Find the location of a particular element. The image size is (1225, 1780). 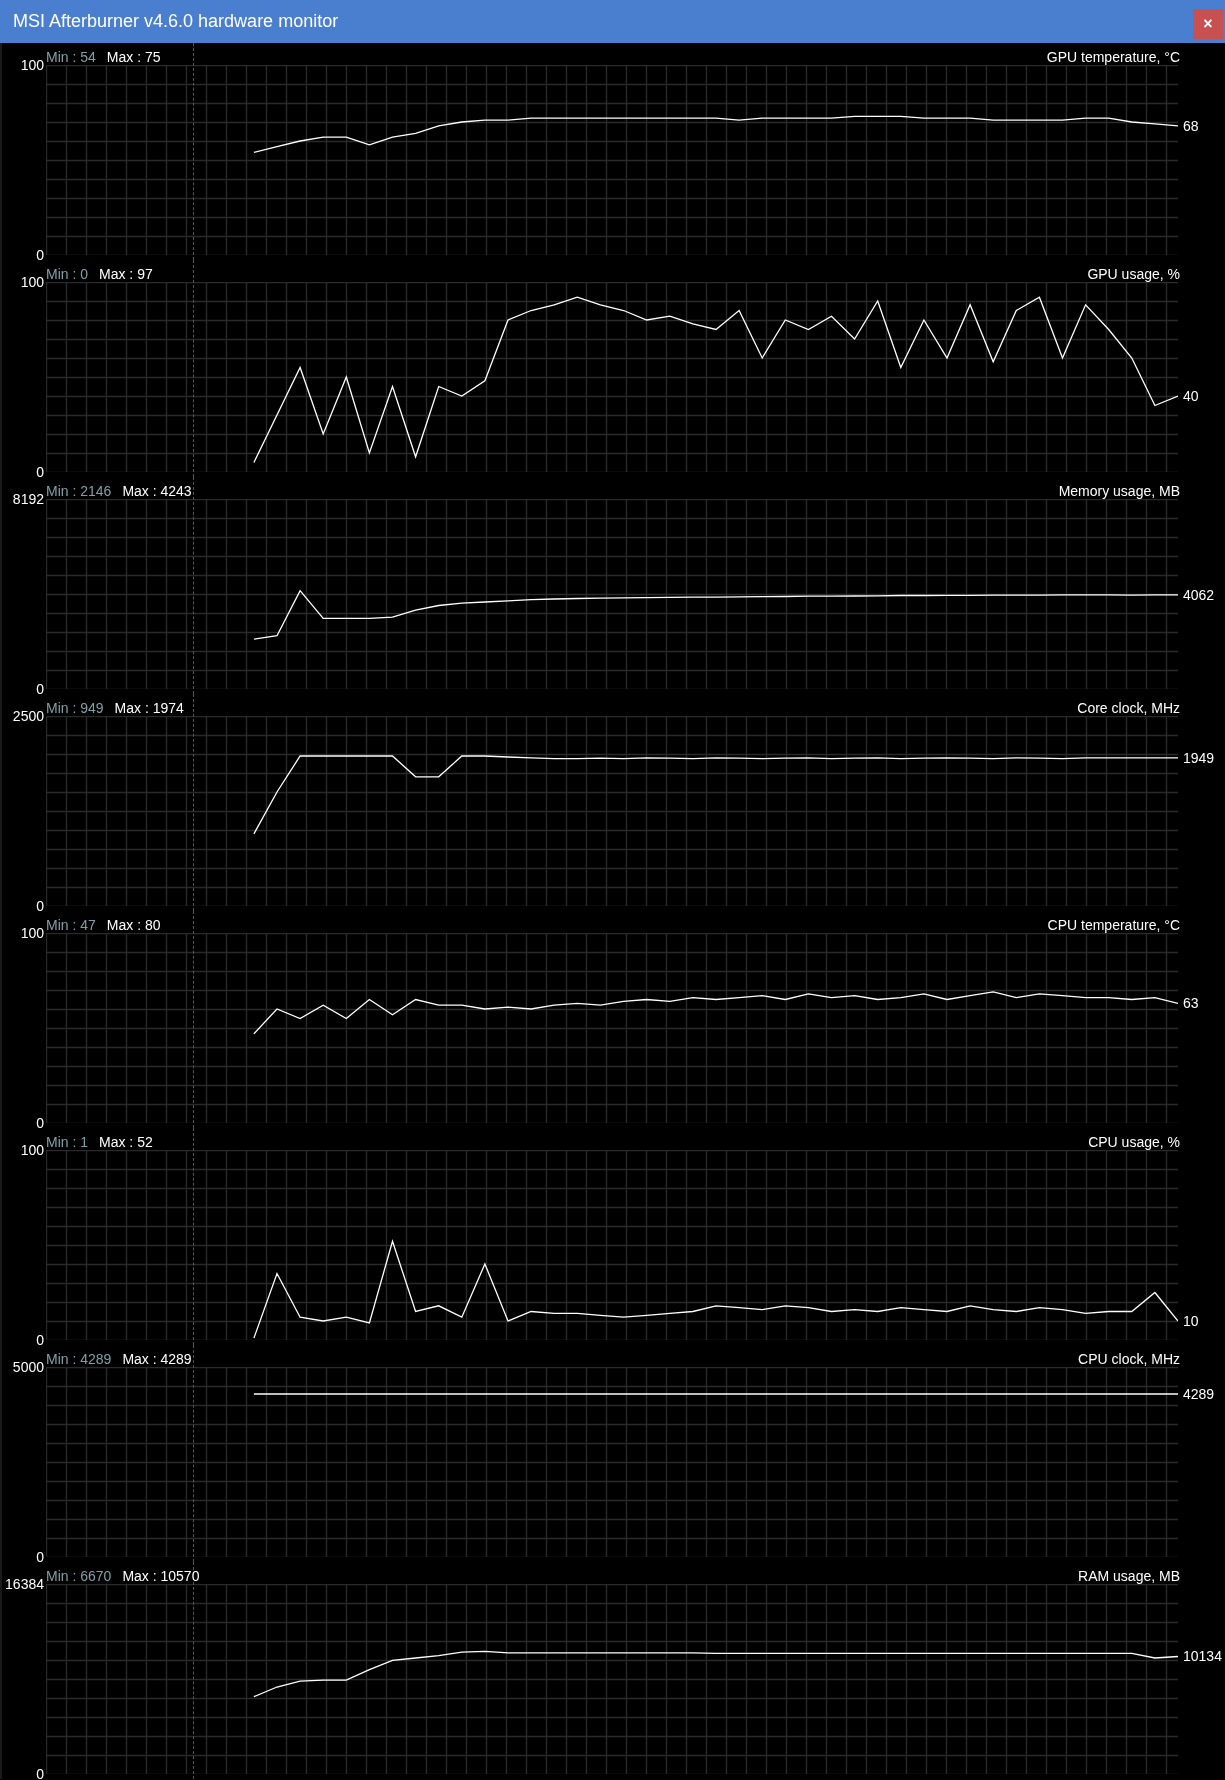

current-value: 63 is located at coordinates (1191, 1003).